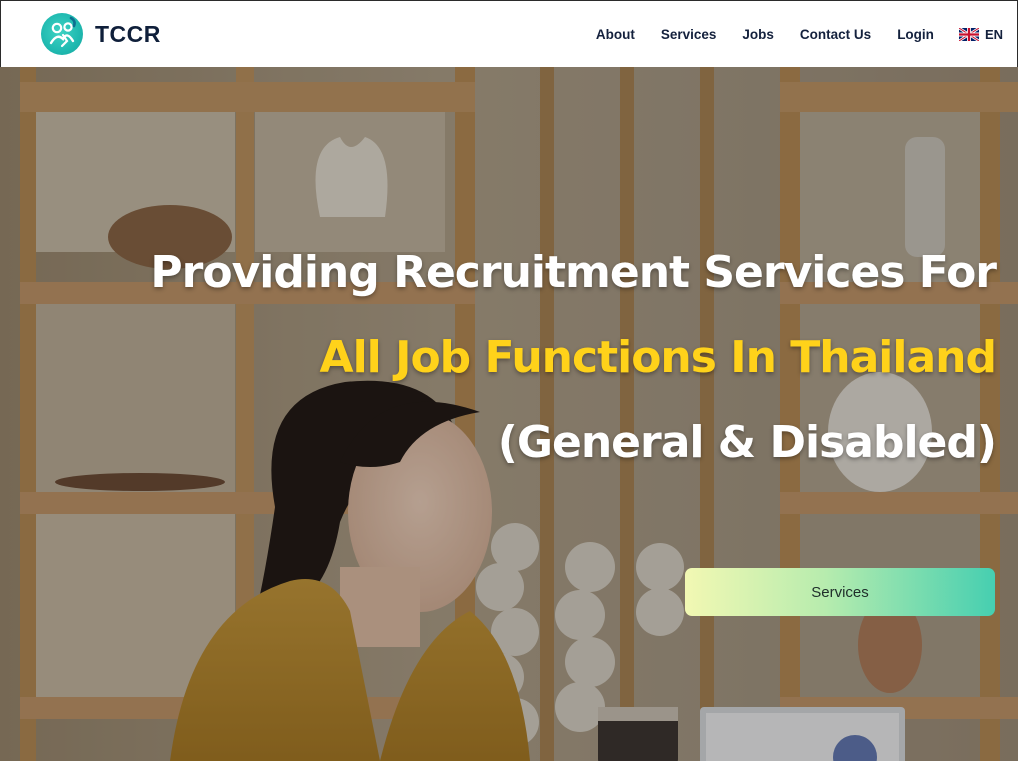 The image size is (1018, 761). What do you see at coordinates (980, 34) in the screenshot?
I see `language-switcher: EN` at bounding box center [980, 34].